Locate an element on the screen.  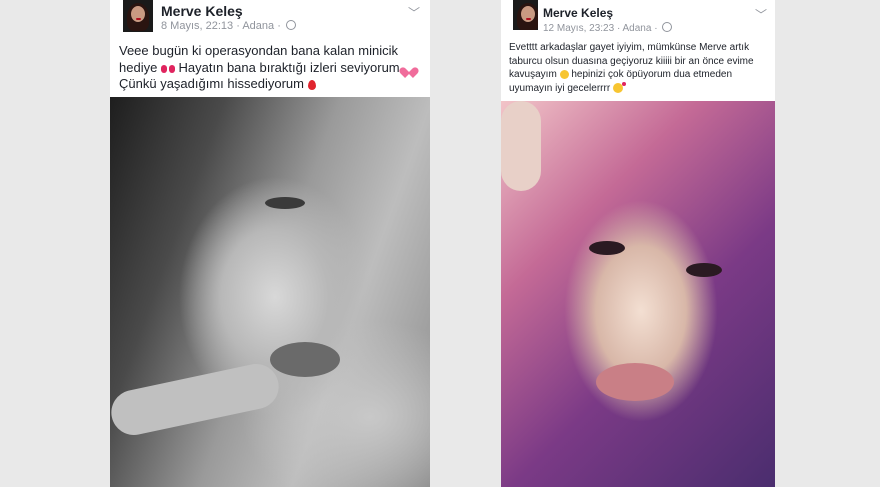
post-meta: 12 Mayıs, 23:23 · Adana · is located at coordinates (608, 28).